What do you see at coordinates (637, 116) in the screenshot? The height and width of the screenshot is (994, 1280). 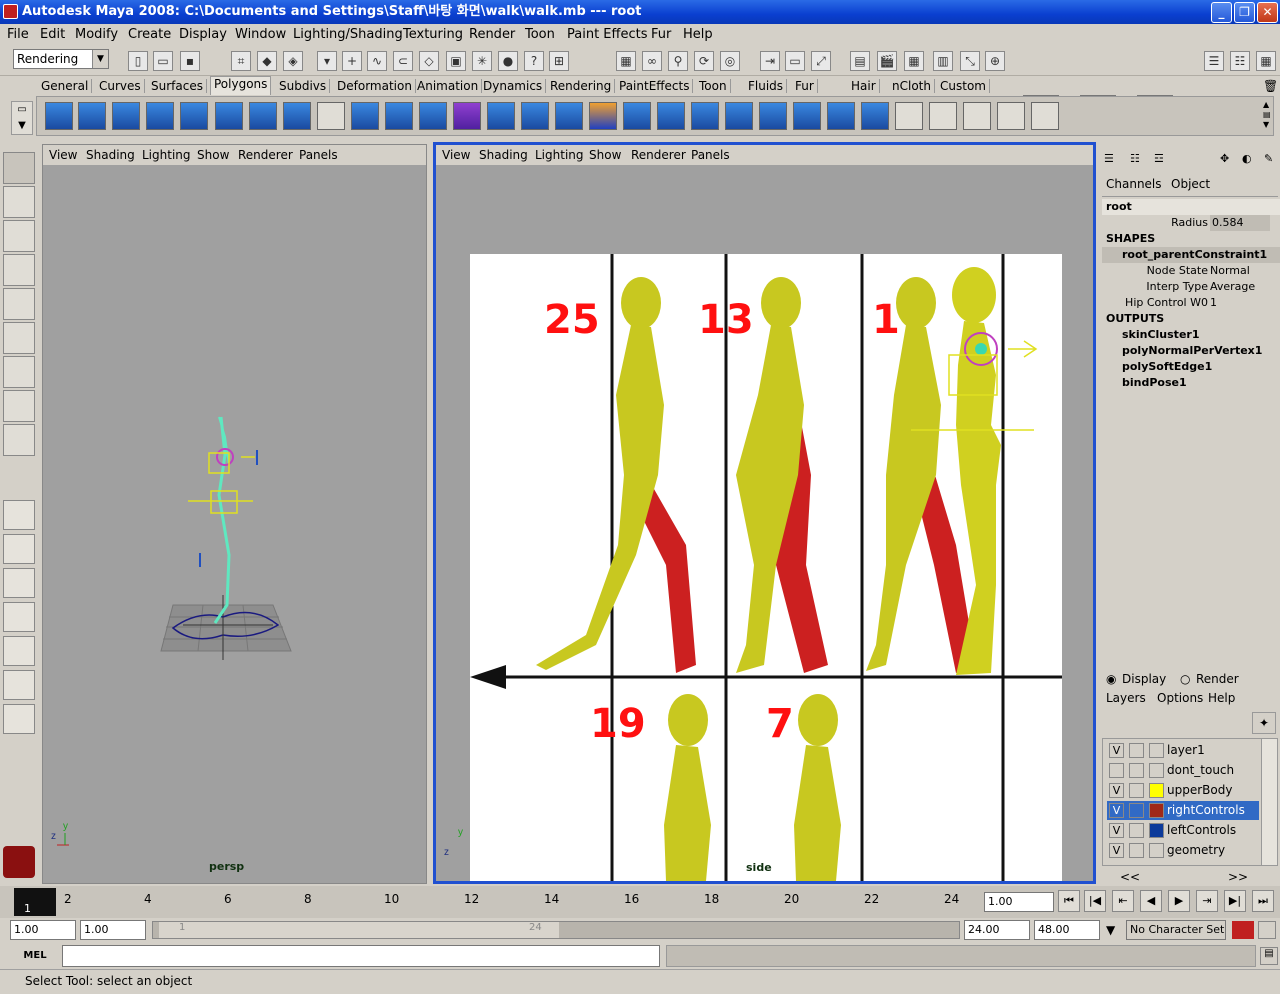 I see `insert-edge-loop-icon` at bounding box center [637, 116].